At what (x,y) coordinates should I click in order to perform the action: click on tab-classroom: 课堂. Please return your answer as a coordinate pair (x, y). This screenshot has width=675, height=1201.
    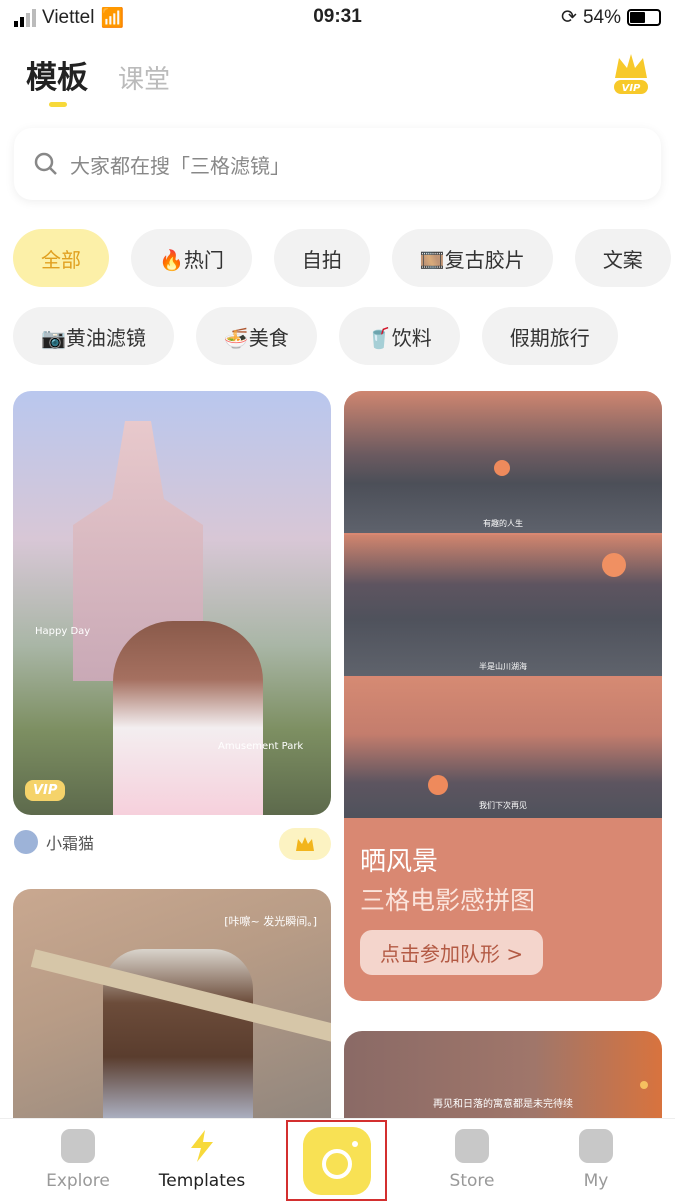
    Looking at the image, I should click on (144, 77).